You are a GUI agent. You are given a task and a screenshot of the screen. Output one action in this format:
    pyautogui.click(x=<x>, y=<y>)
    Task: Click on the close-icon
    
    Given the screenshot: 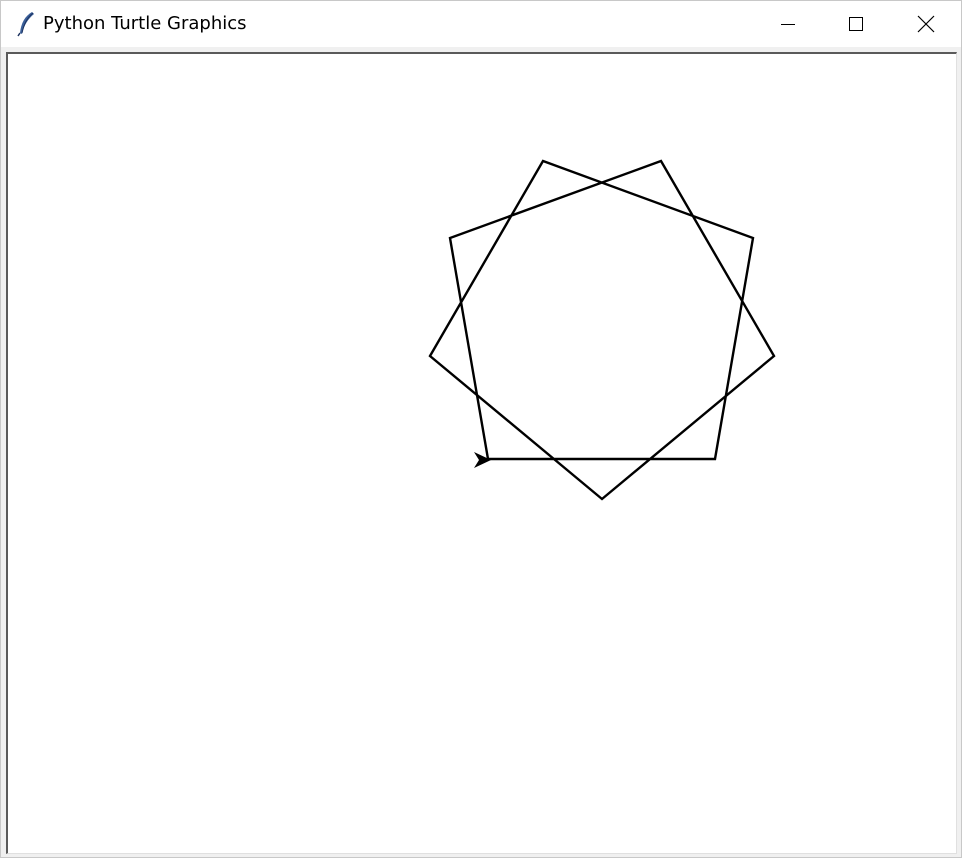 What is the action you would take?
    pyautogui.click(x=926, y=24)
    